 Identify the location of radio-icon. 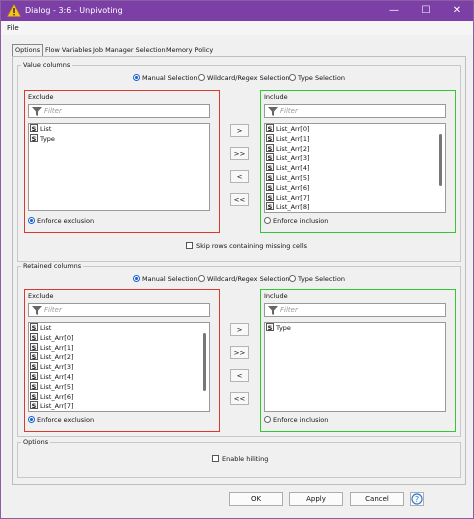
(292, 77).